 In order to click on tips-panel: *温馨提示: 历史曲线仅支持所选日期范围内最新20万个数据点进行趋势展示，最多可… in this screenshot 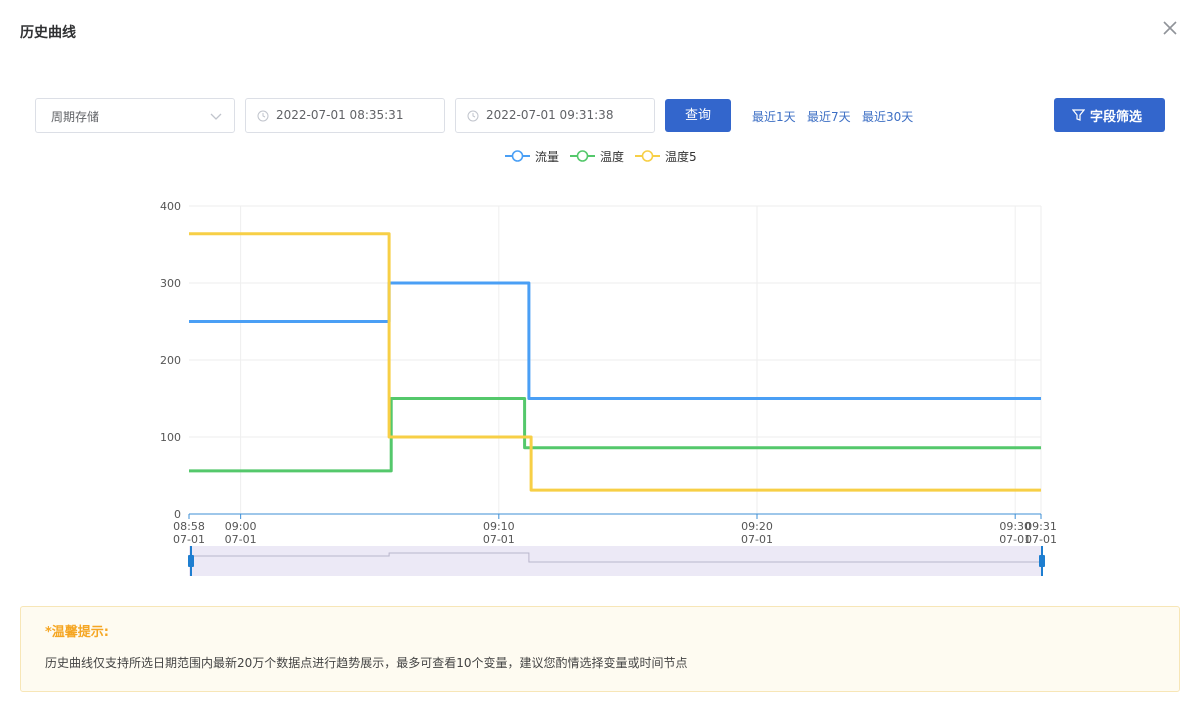, I will do `click(600, 649)`.